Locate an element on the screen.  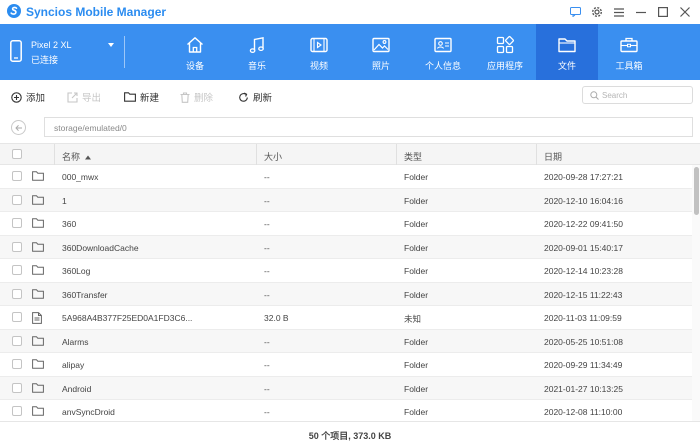
nav-item-music: 音乐 is located at coordinates (257, 52).